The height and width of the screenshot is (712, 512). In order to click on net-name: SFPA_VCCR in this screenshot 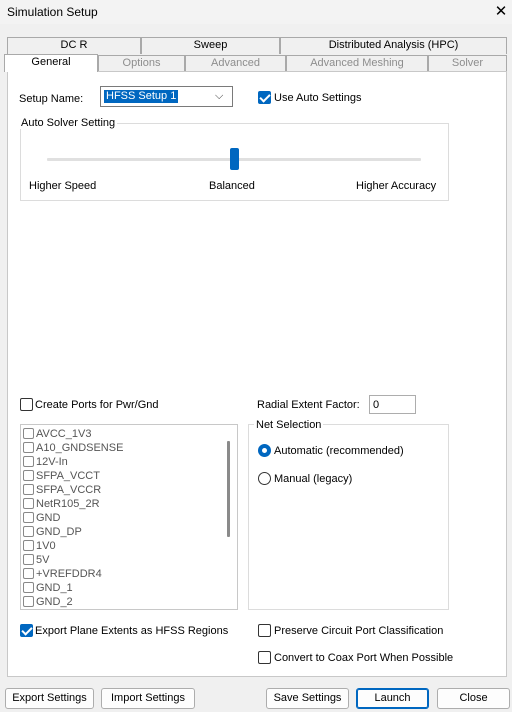, I will do `click(69, 490)`.